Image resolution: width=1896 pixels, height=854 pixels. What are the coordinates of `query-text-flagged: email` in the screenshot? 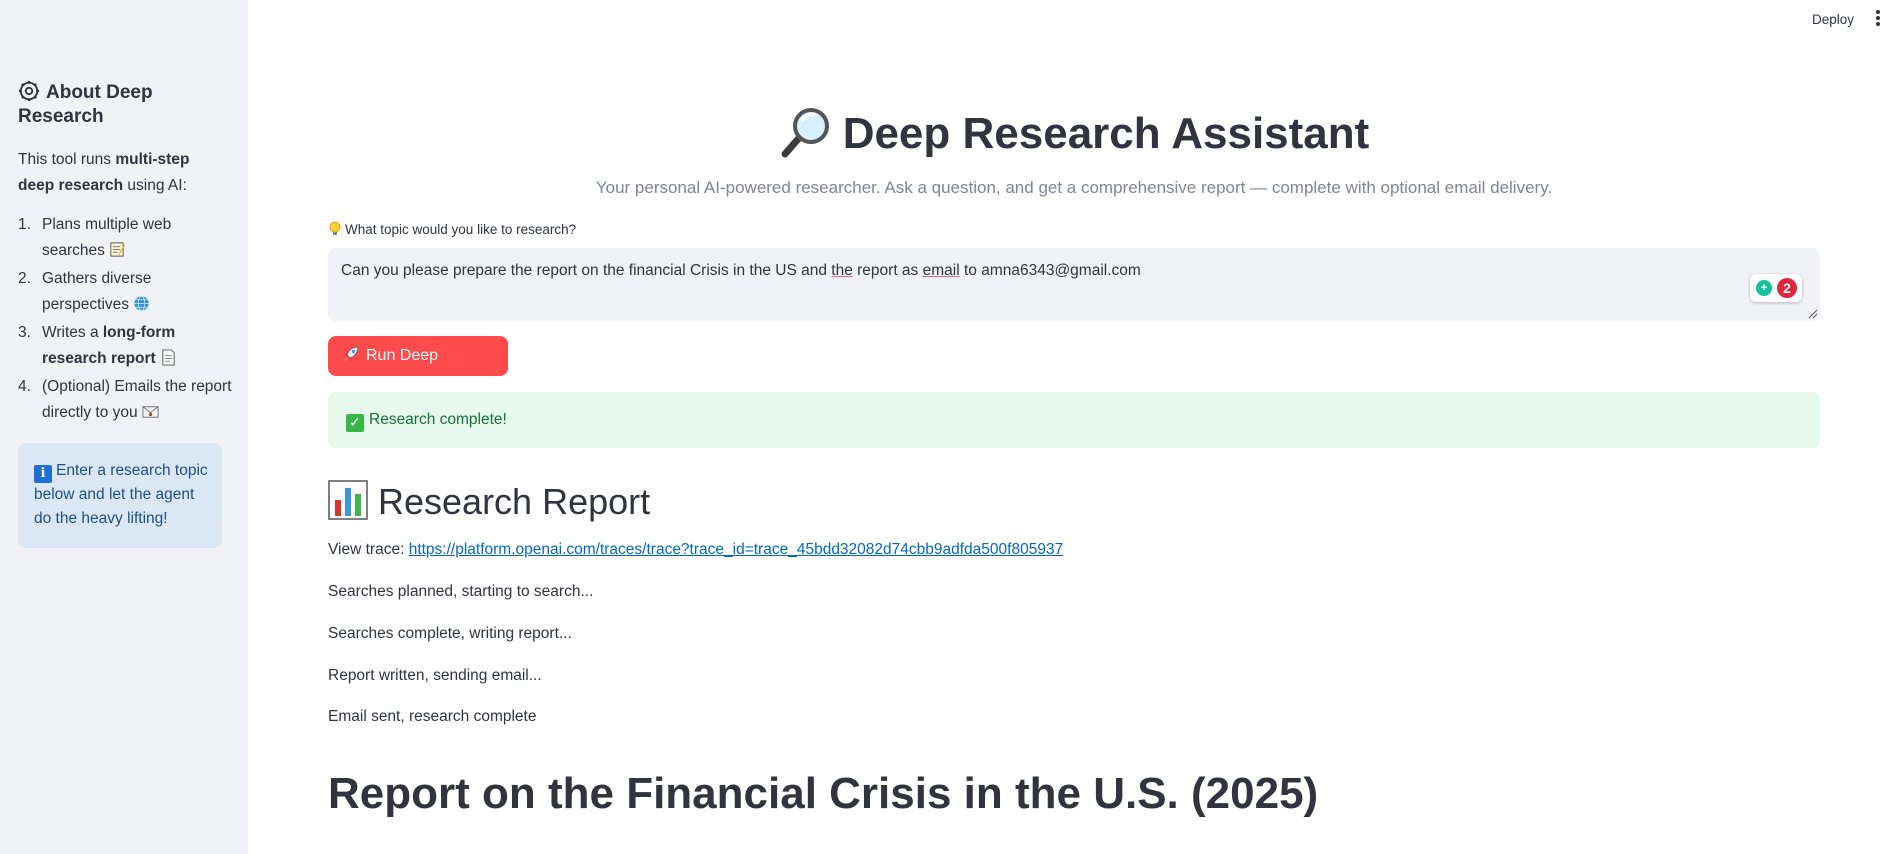 It's located at (941, 270).